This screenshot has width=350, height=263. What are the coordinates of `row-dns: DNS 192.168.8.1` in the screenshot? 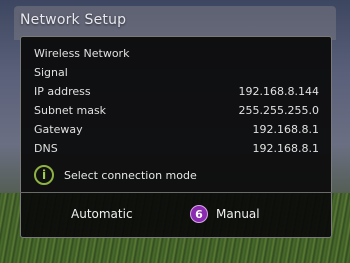 It's located at (176, 150).